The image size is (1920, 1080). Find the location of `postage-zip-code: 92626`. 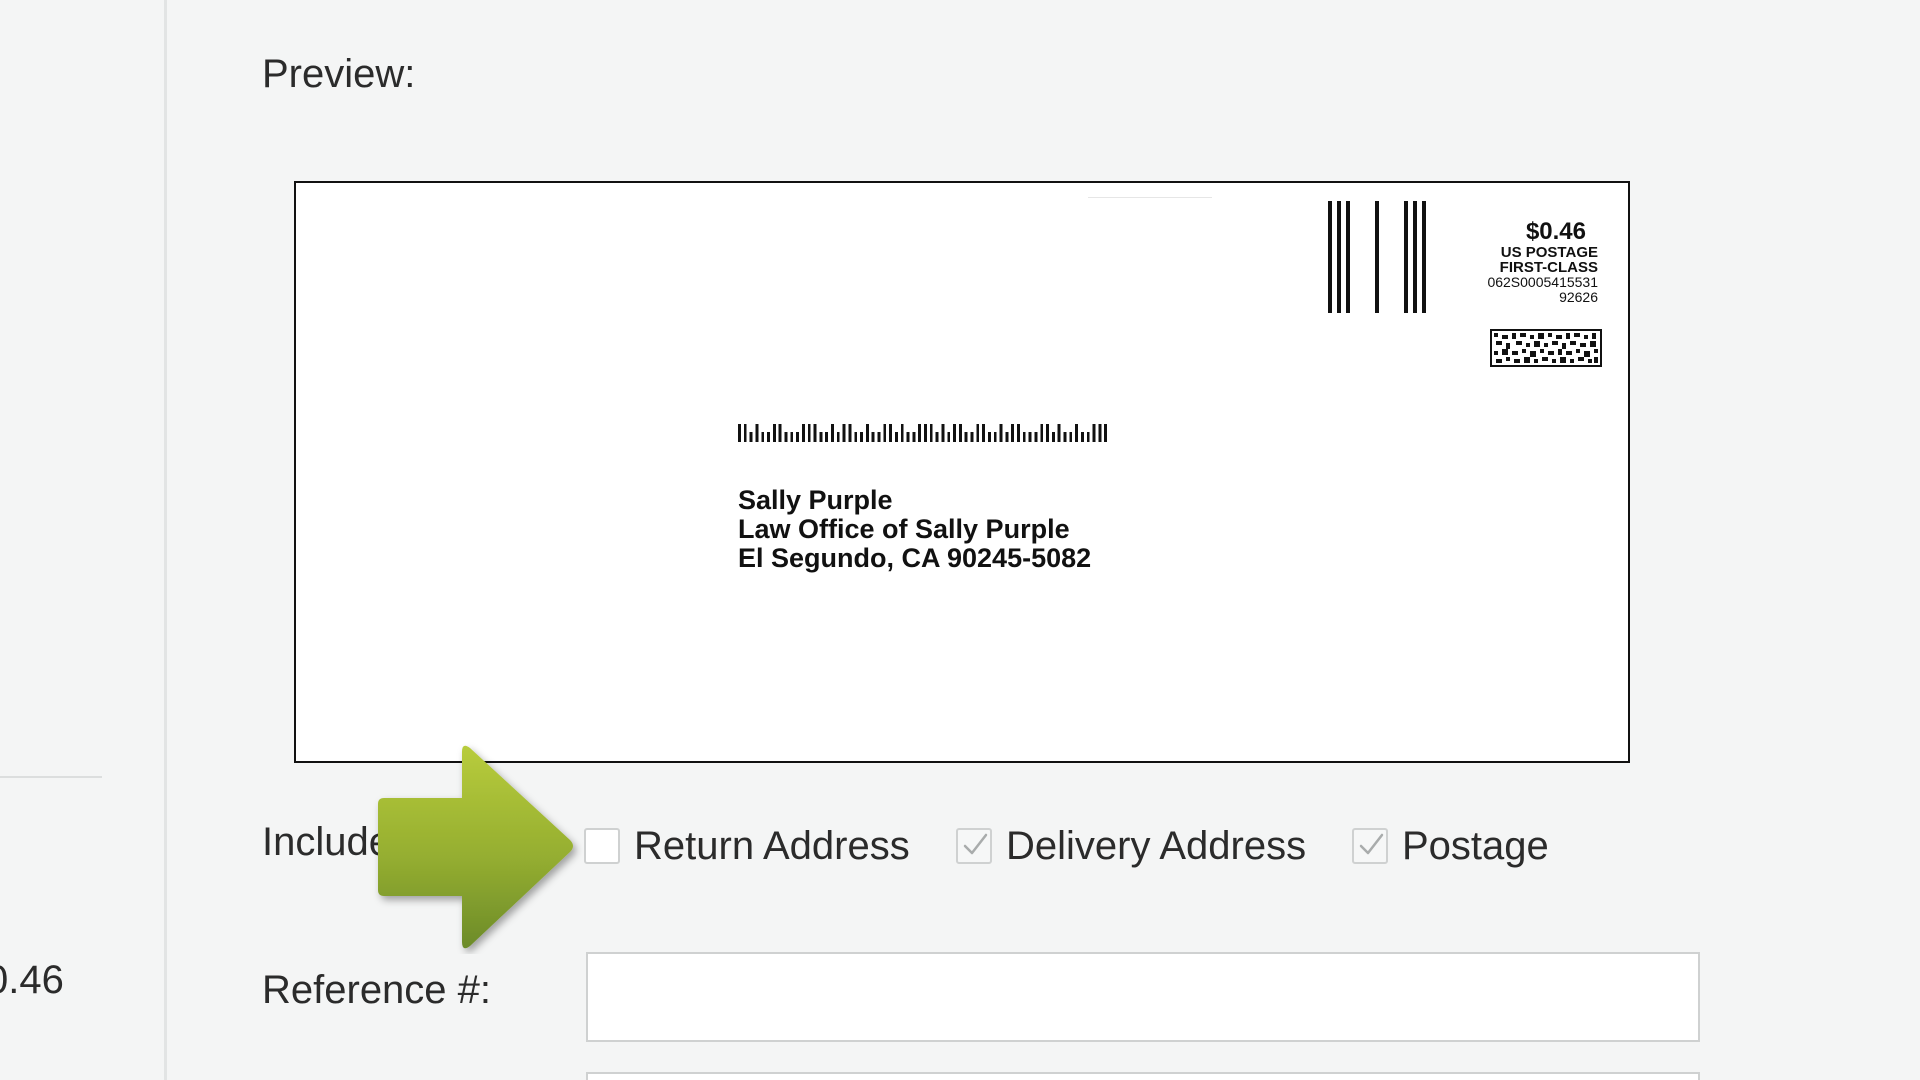

postage-zip-code: 92626 is located at coordinates (1578, 297).